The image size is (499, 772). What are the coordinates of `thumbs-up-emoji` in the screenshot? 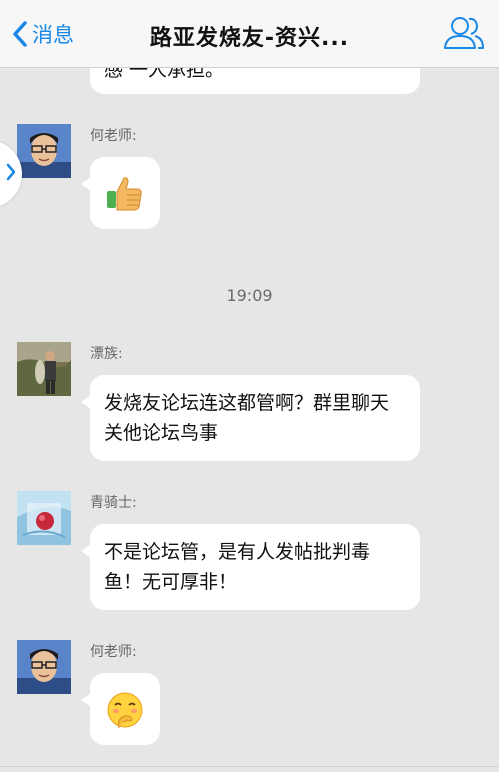 It's located at (125, 194).